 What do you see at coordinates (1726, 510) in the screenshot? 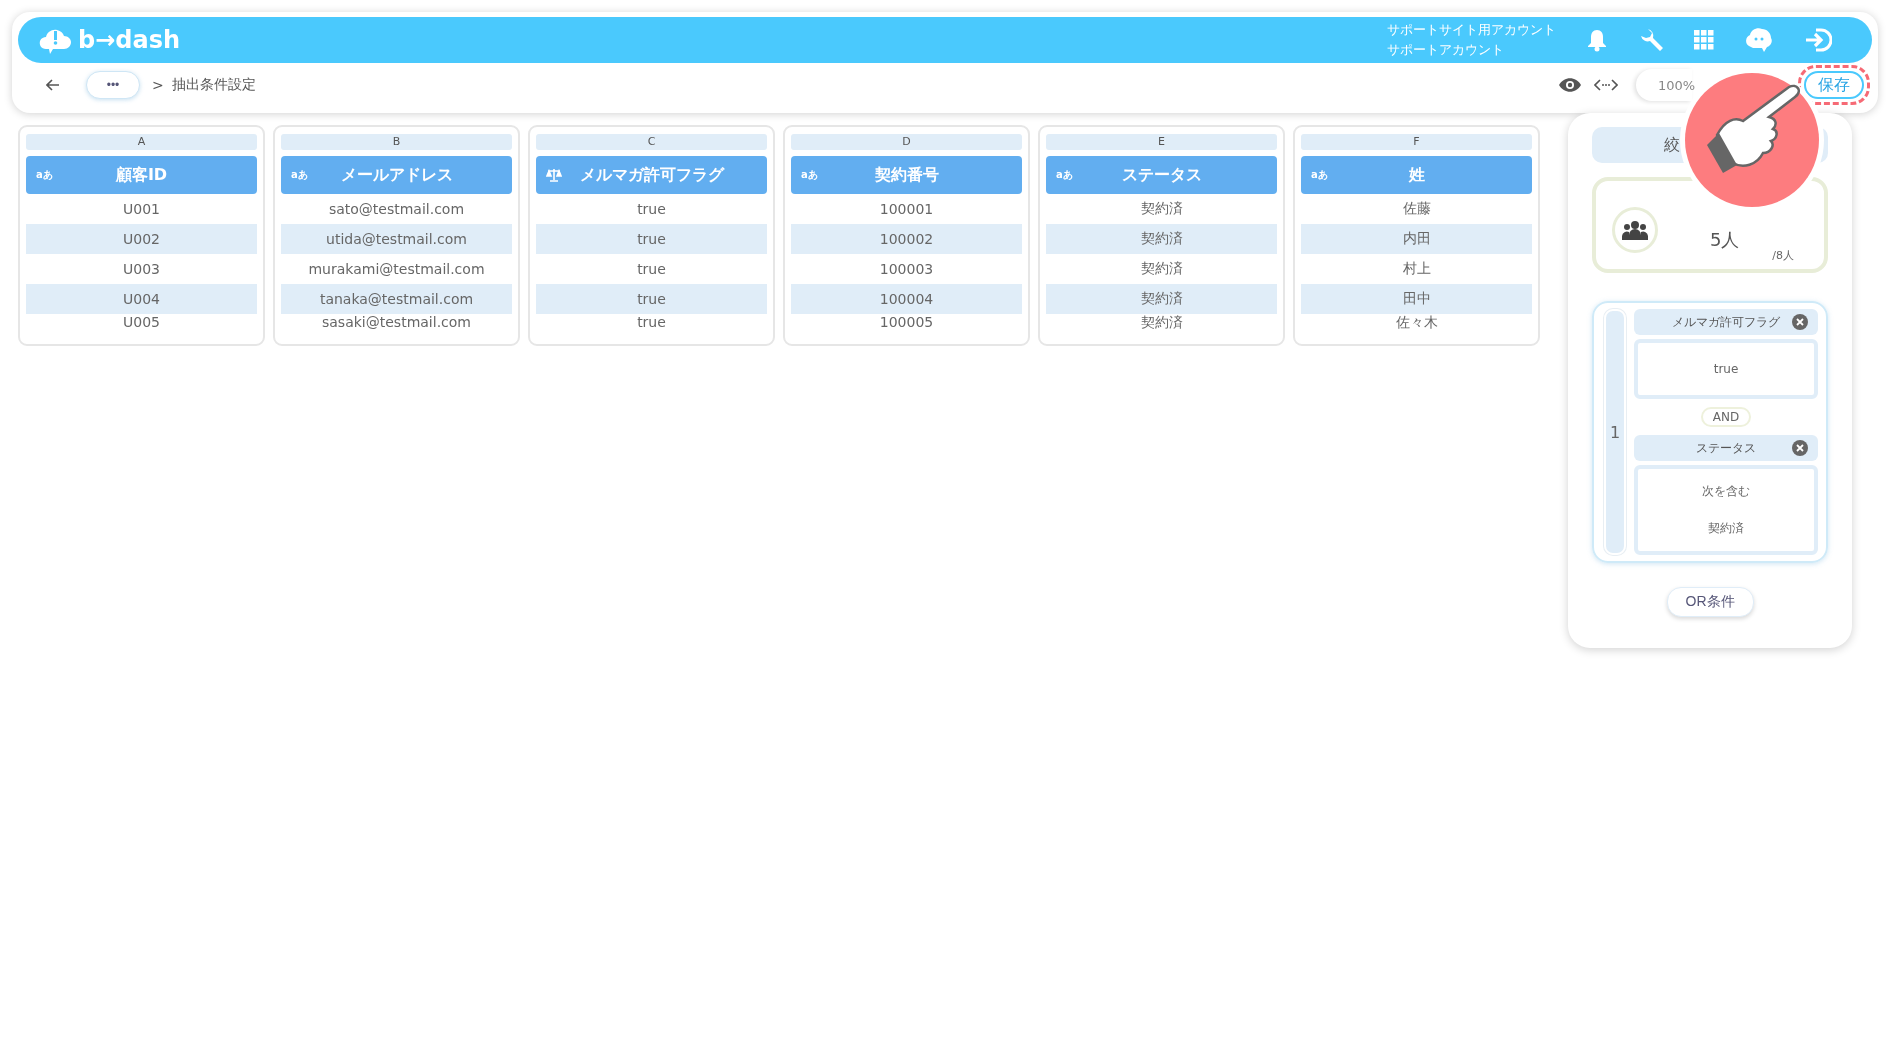
I see `condition-value-box: 次を含む 契約済` at bounding box center [1726, 510].